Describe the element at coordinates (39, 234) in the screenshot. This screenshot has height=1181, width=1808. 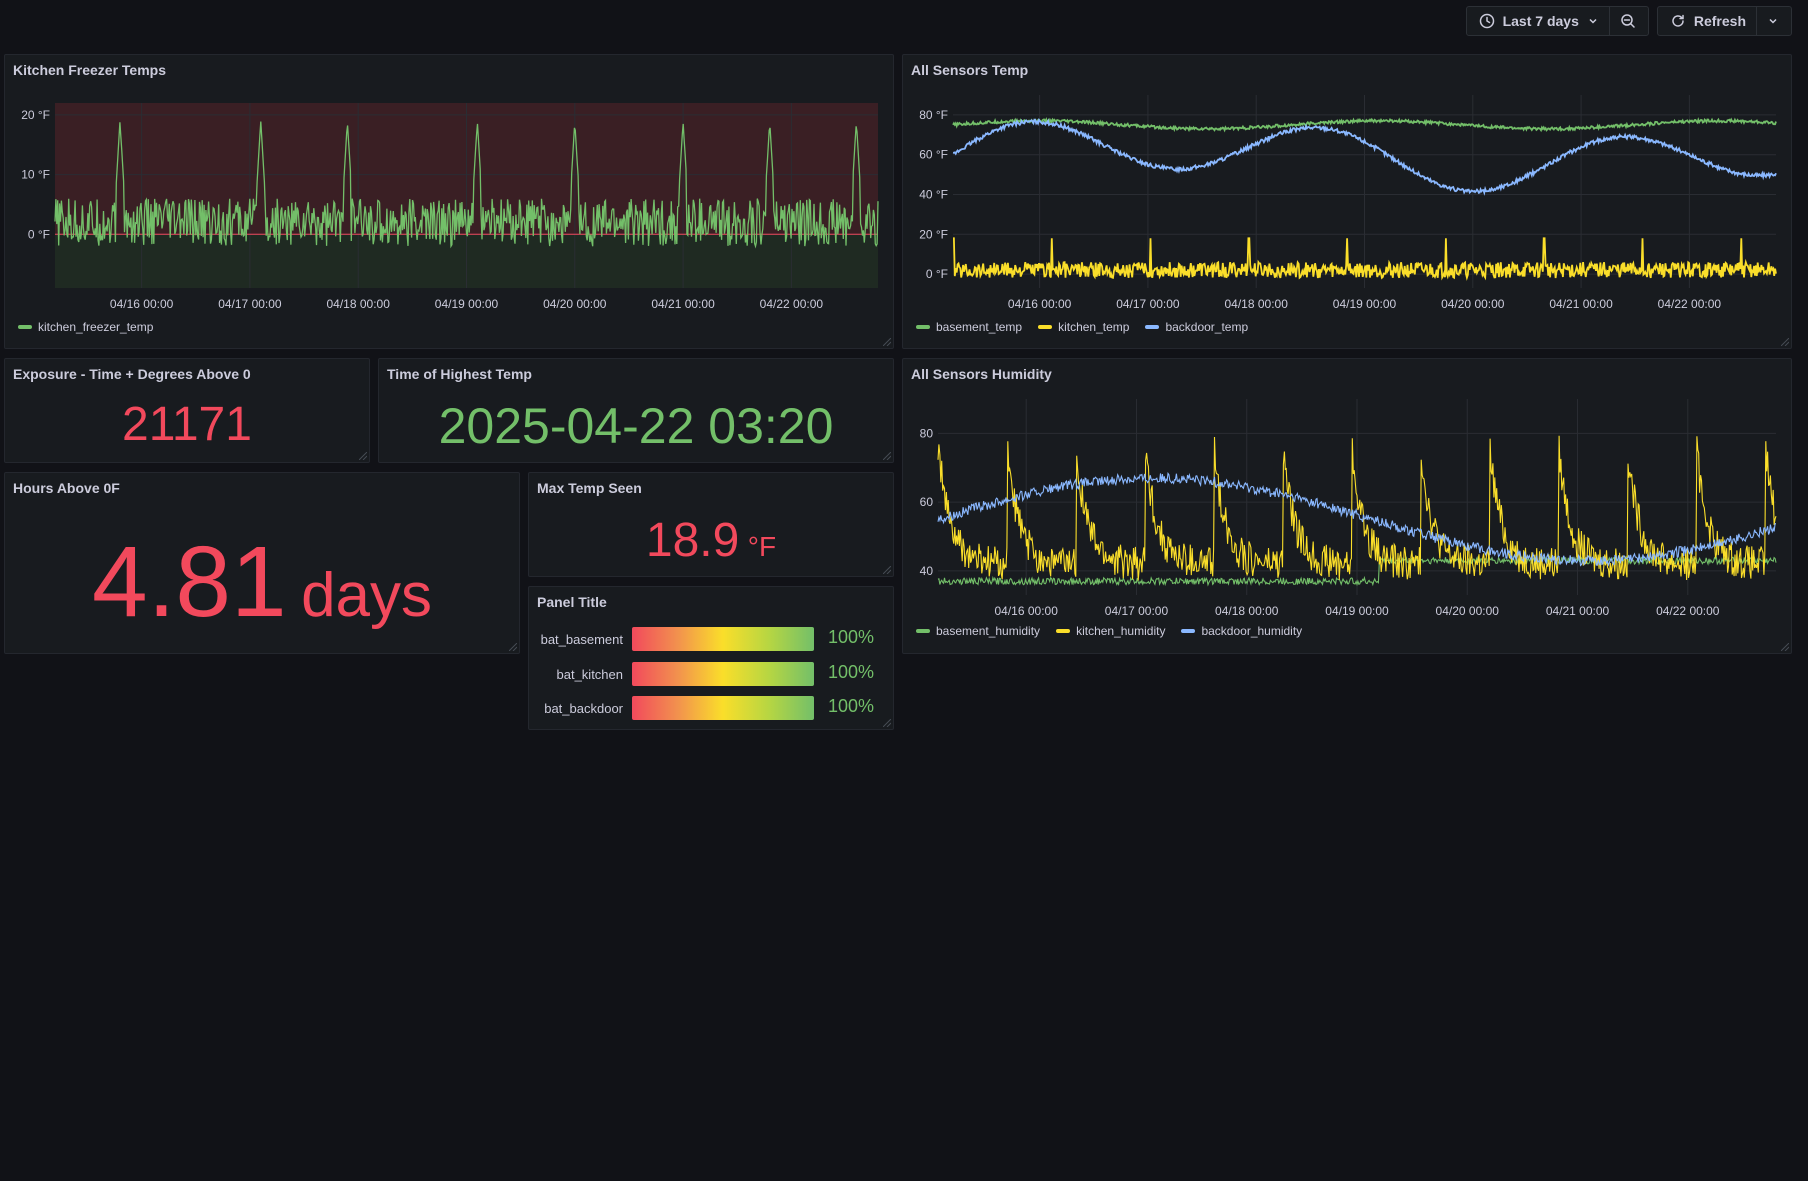
I see `y-tick-label: 0 °F` at that location.